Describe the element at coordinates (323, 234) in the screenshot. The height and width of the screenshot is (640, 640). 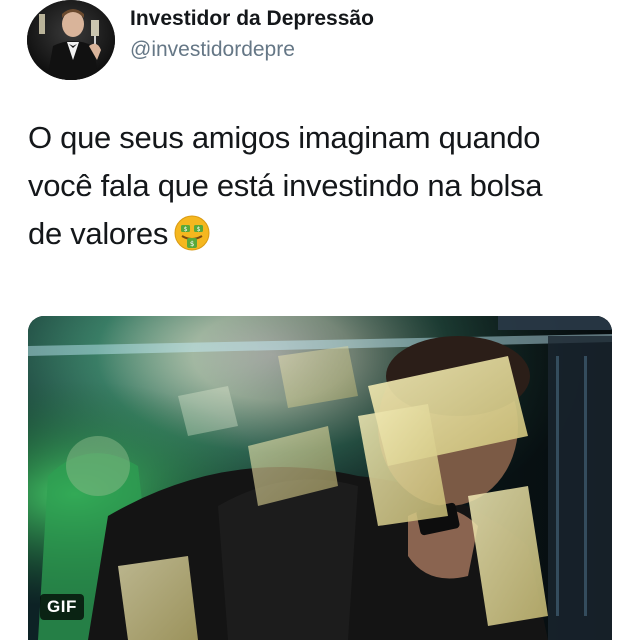
I see `tweet-text-line: de valores $ $ $` at that location.